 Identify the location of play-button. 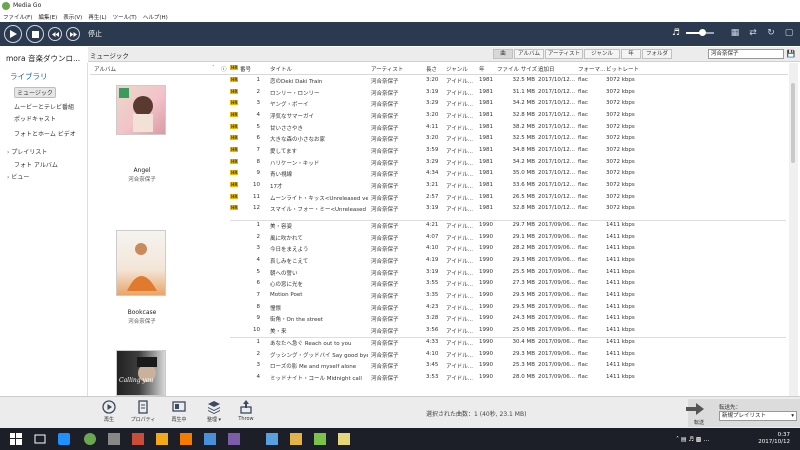
(13, 34).